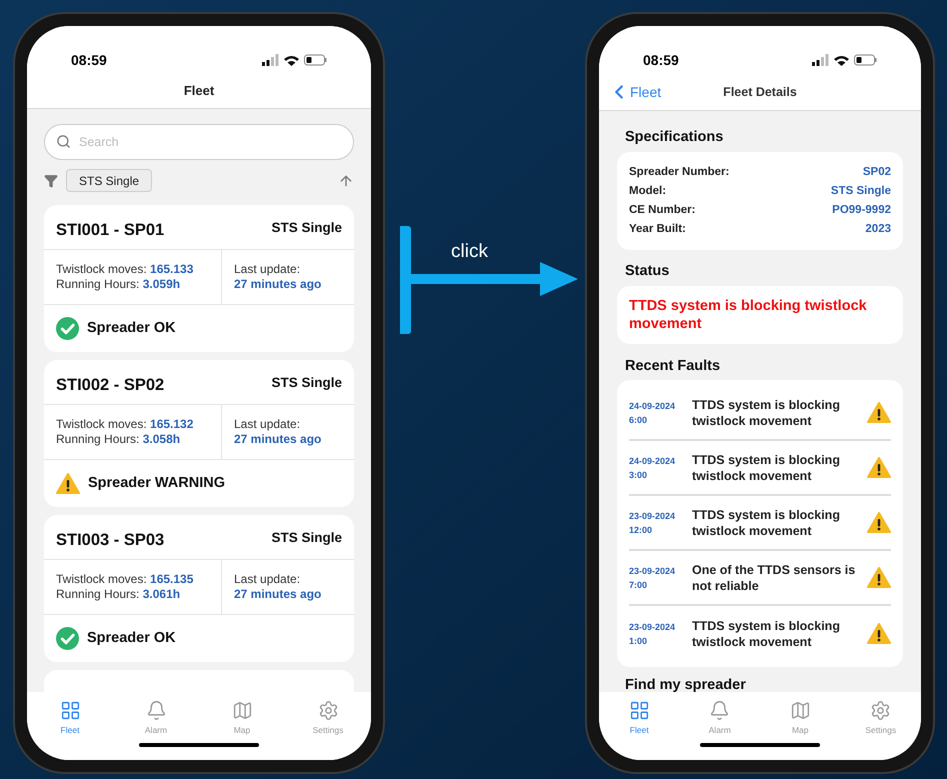 The image size is (947, 779). Describe the element at coordinates (199, 433) in the screenshot. I see `spreader-card: STI002 - SP02 STS Single Twistlock moves: 165.132 Running Hours: 3.058h Last update: 27 minutes ago Spreader WARNING` at that location.